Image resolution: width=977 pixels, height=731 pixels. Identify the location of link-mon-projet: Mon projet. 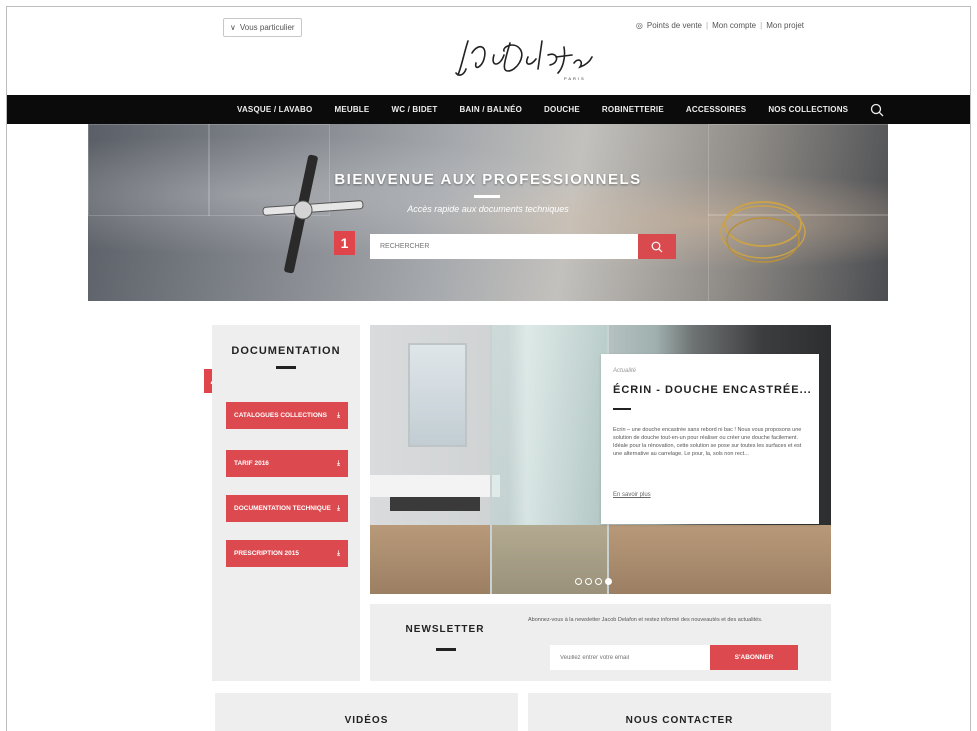
(785, 25).